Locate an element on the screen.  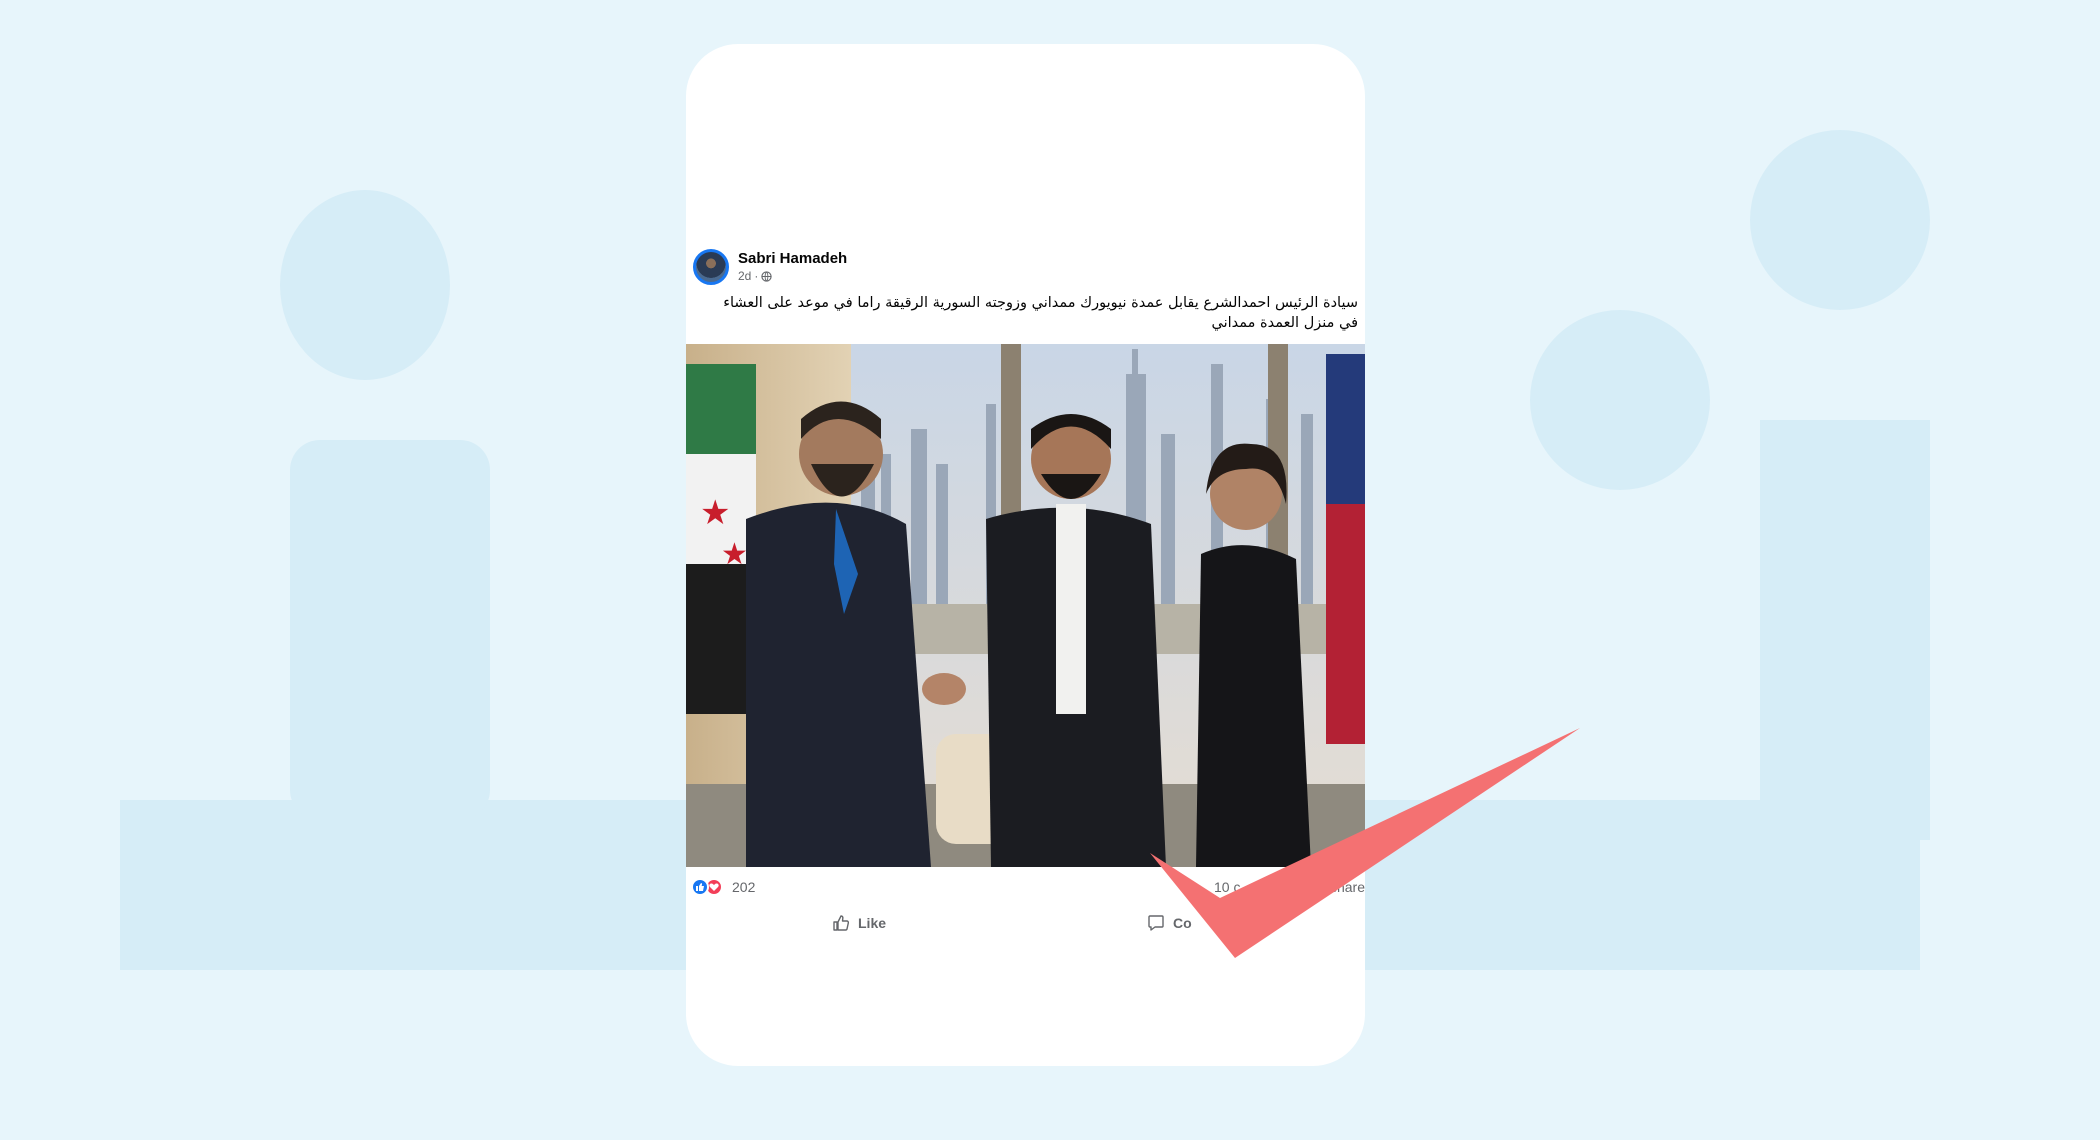
reactions-count: 202 is located at coordinates (743, 887).